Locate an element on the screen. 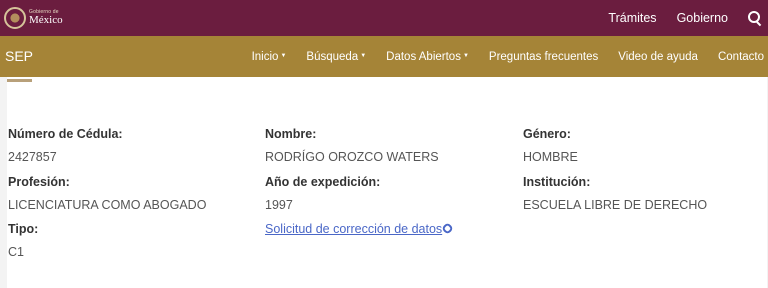  genero-value: HOMBRE is located at coordinates (550, 157).